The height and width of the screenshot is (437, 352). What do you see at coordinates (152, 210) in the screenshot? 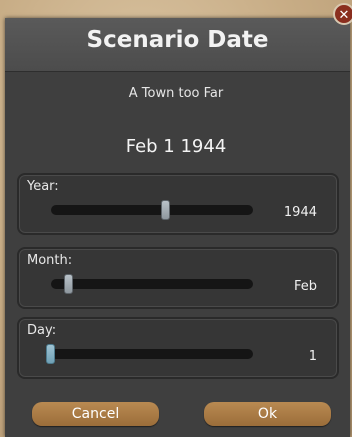
I see `year-slider` at bounding box center [152, 210].